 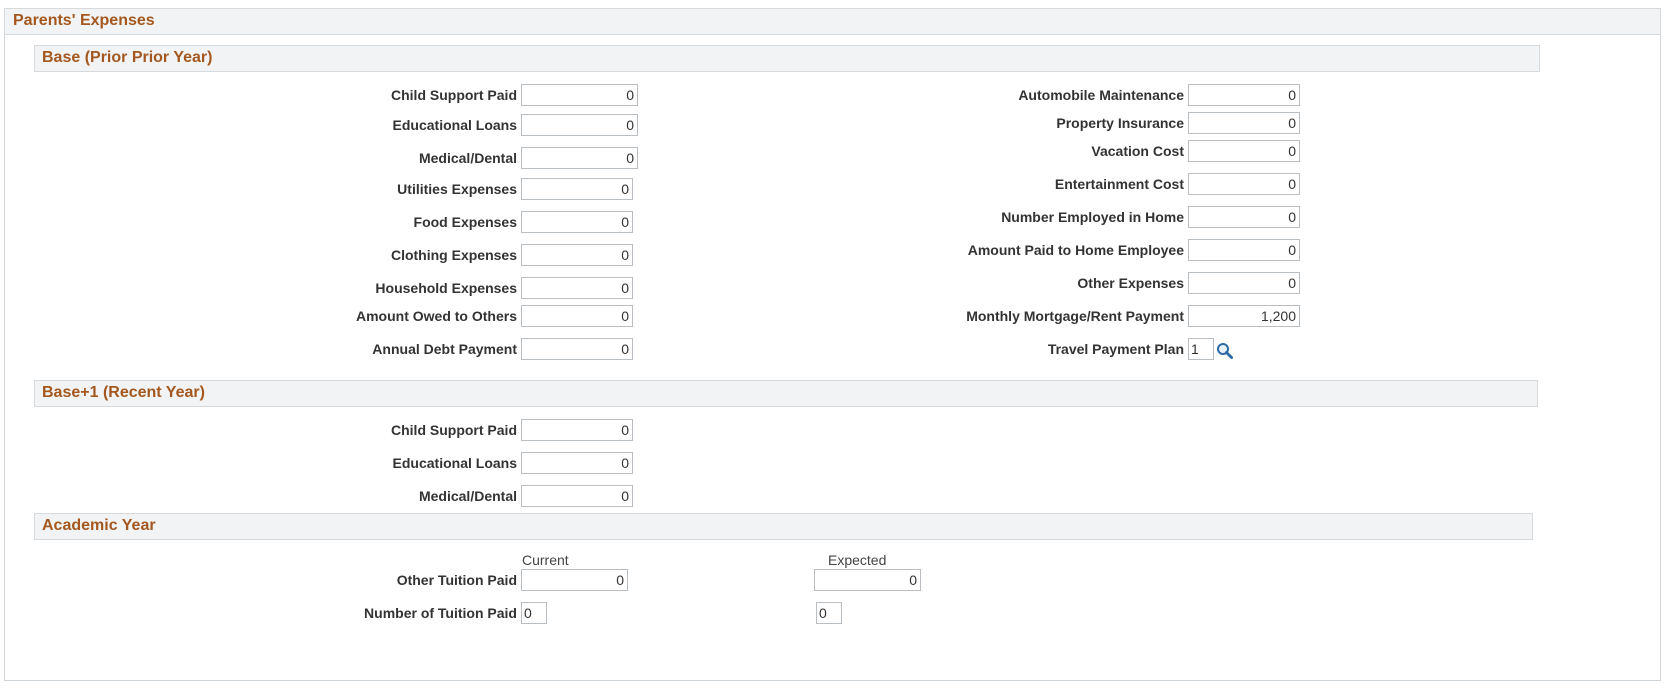 What do you see at coordinates (832, 21) in the screenshot?
I see `panel-header` at bounding box center [832, 21].